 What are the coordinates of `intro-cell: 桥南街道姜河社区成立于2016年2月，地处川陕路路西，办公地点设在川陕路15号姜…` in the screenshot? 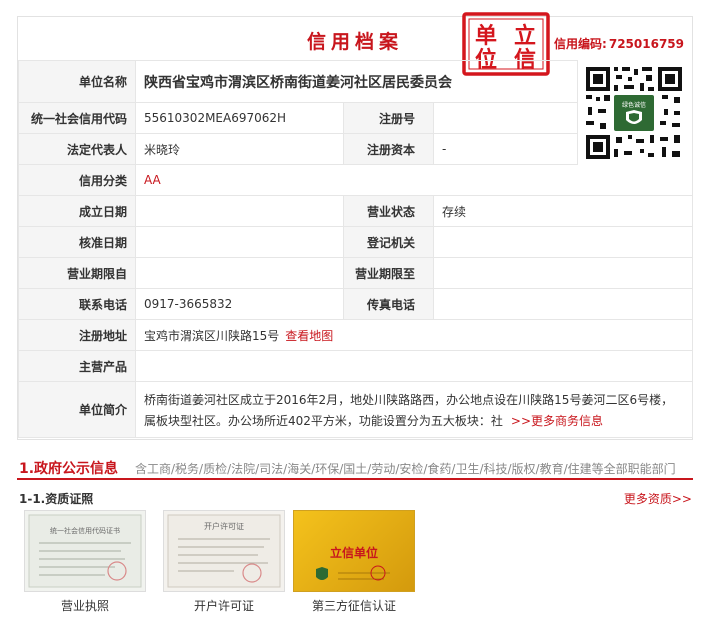 It's located at (414, 409).